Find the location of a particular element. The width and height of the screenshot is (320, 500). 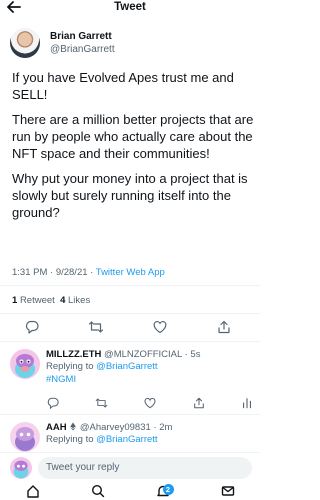

page-title: Tweet is located at coordinates (130, 7).